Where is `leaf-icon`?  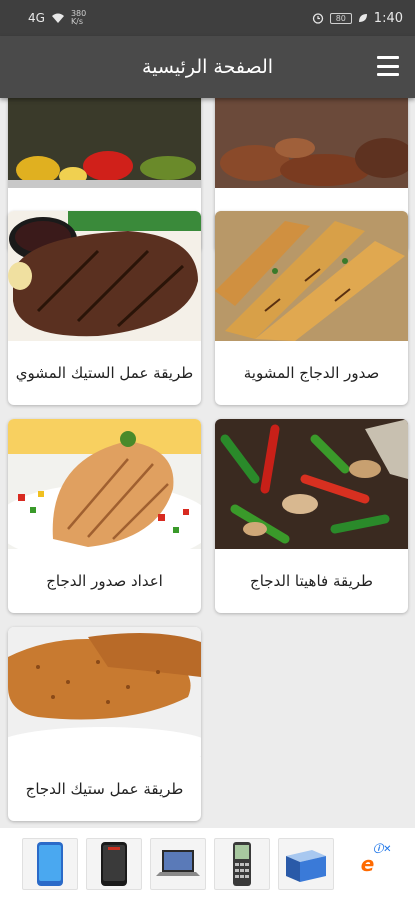
leaf-icon is located at coordinates (362, 18).